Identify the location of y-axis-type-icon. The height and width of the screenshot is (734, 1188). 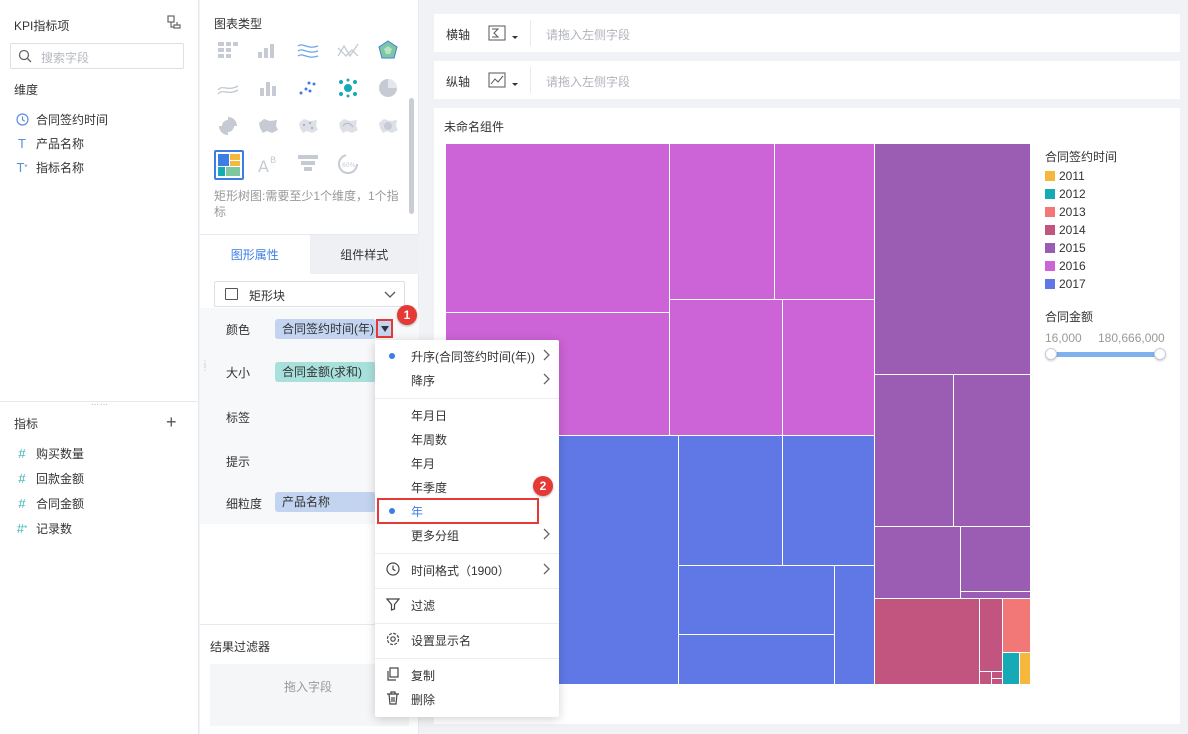
(505, 82).